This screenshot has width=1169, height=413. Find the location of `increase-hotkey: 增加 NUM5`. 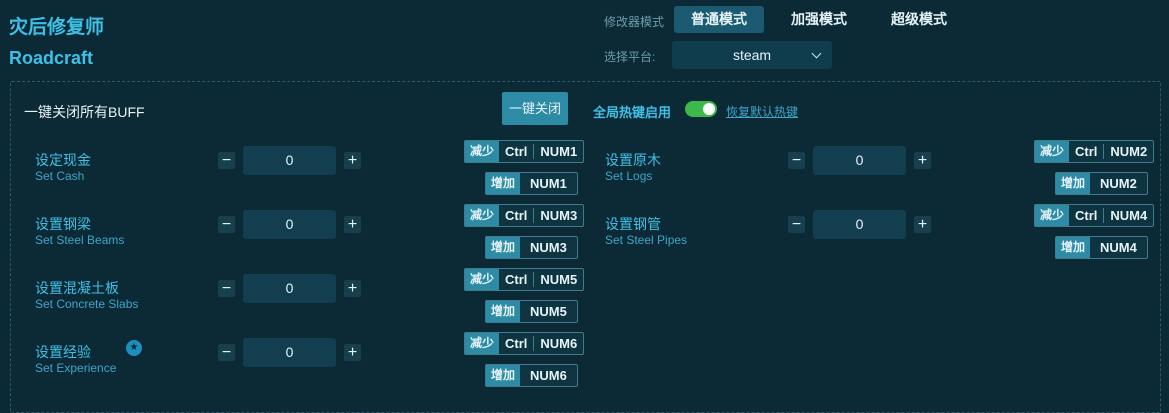

increase-hotkey: 增加 NUM5 is located at coordinates (531, 311).